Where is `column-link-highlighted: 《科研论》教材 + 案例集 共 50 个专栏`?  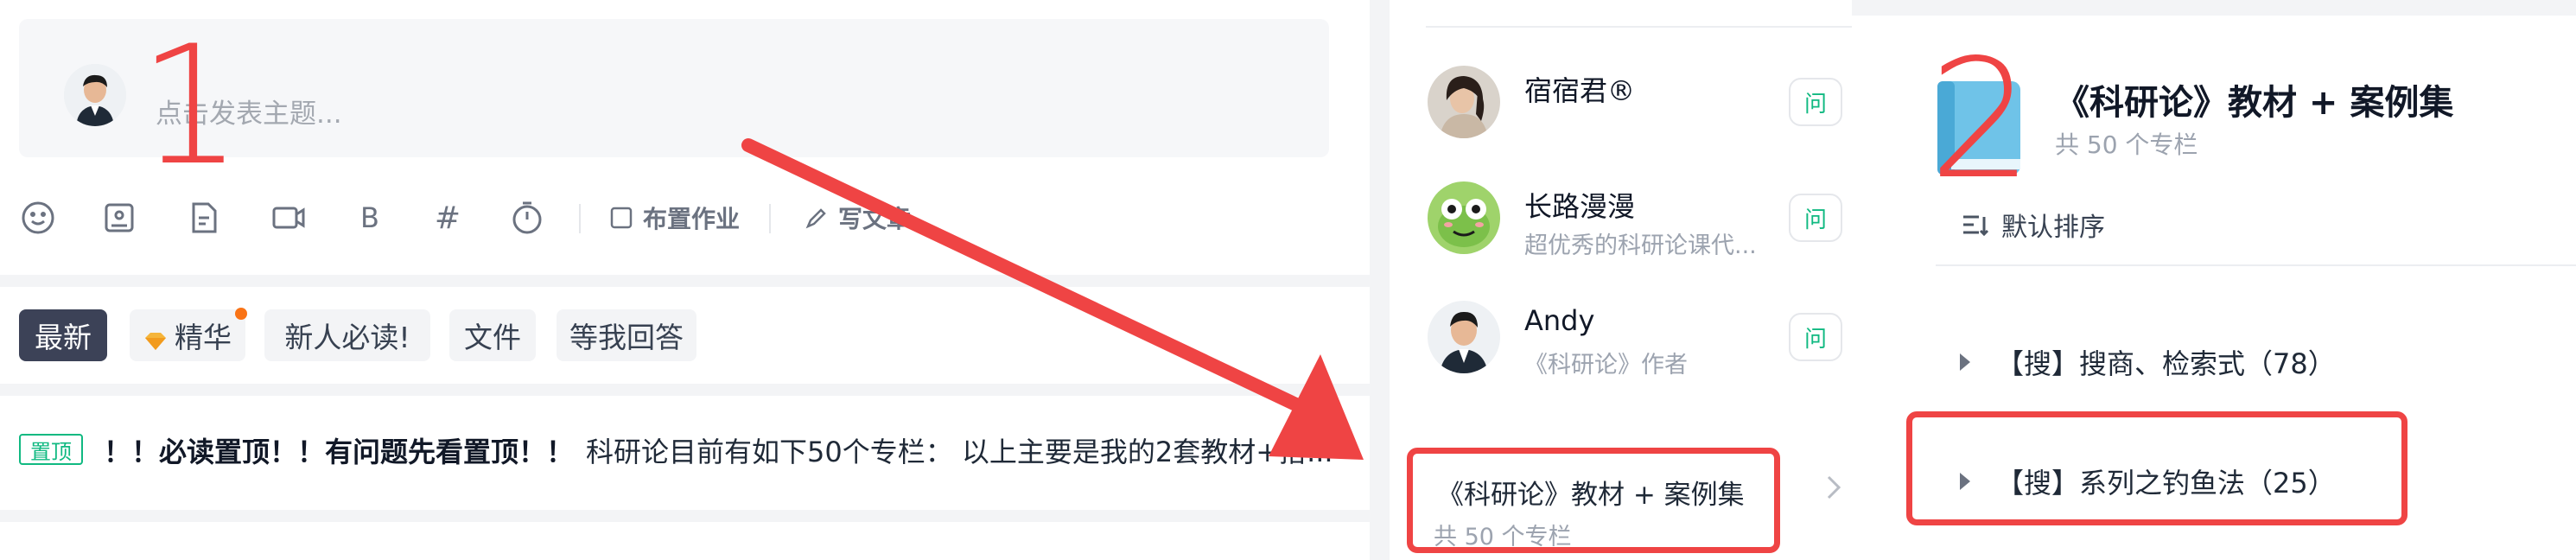
column-link-highlighted: 《科研论》教材 + 案例集 共 50 个专栏 is located at coordinates (1594, 501).